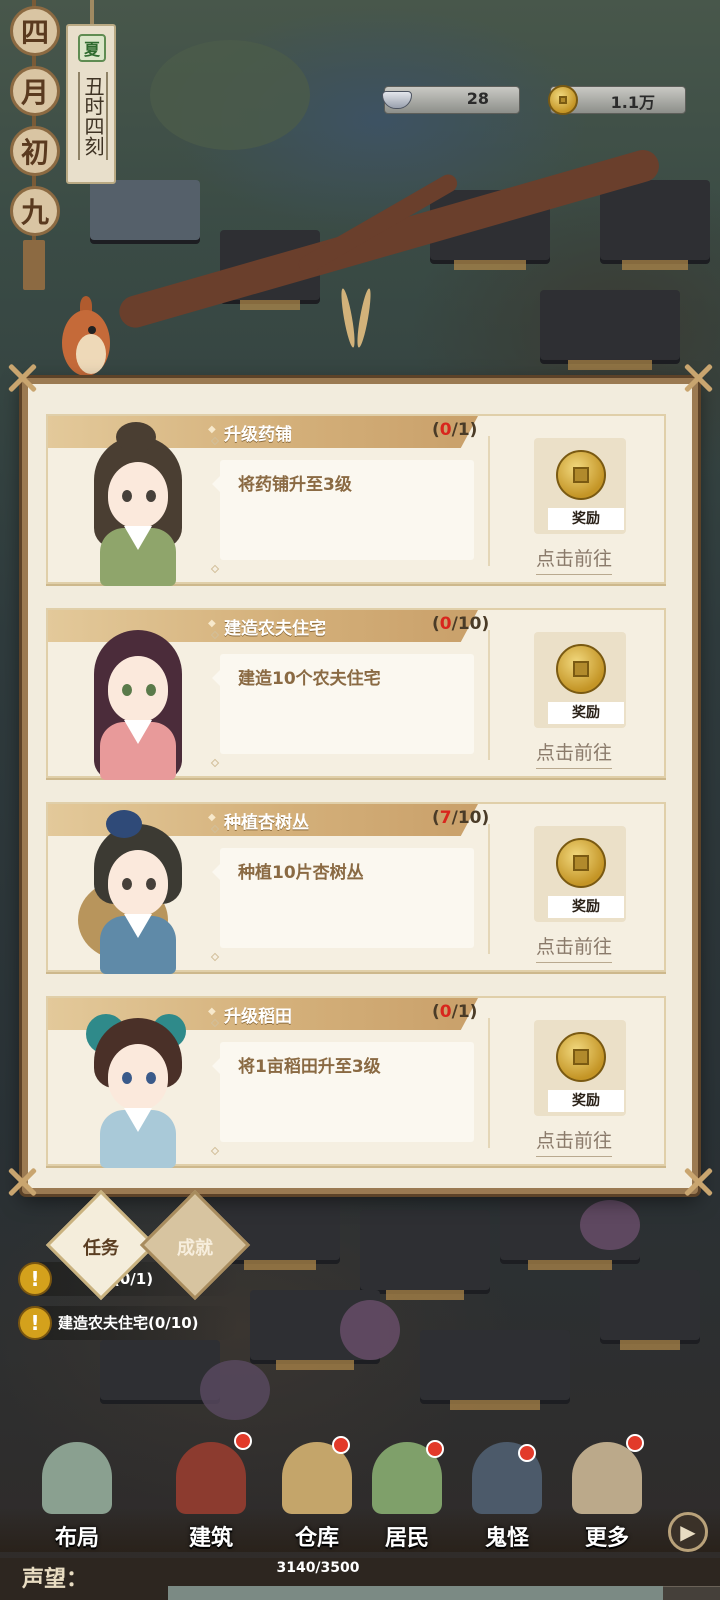  I want to click on quail-mascot, so click(86, 337).